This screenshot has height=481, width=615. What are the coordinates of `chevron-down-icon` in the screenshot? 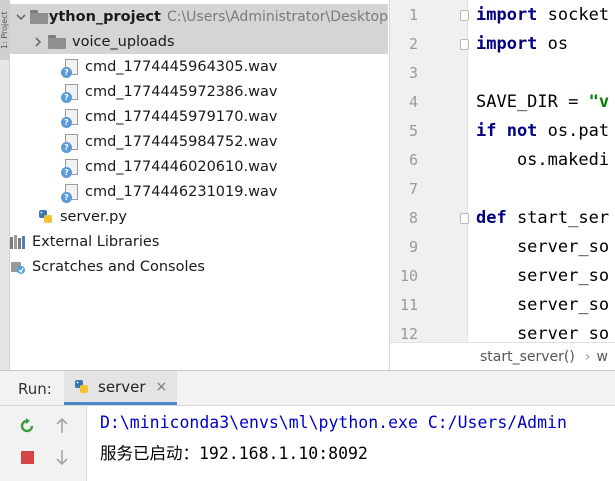 It's located at (21, 17).